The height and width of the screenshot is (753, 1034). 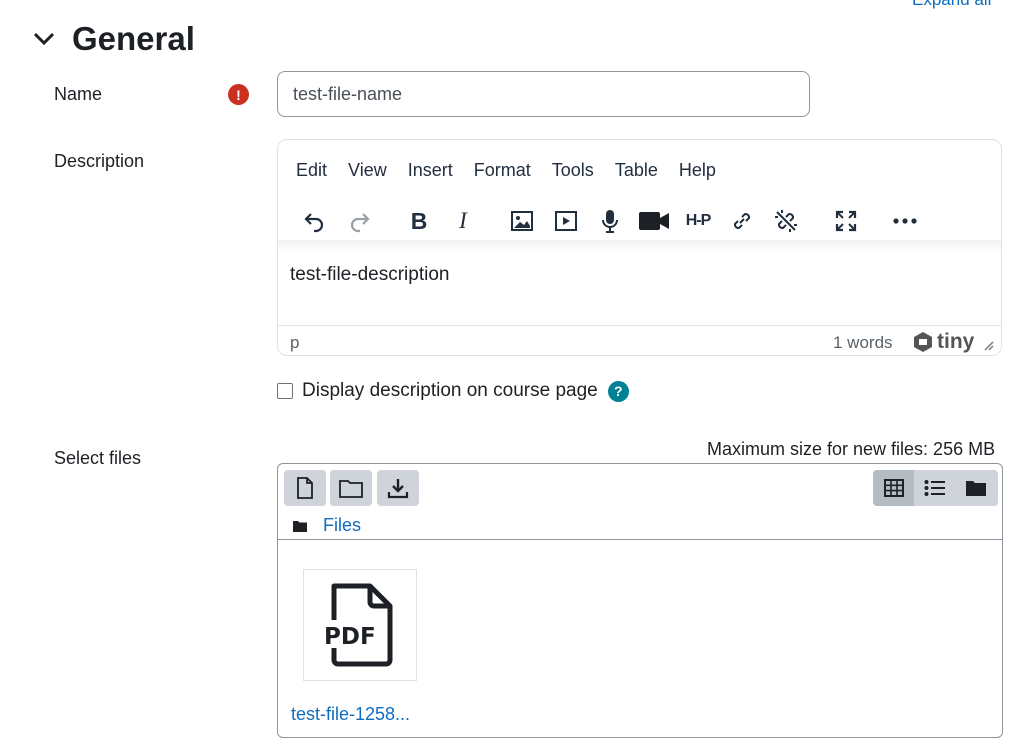 What do you see at coordinates (742, 221) in the screenshot?
I see `link-icon` at bounding box center [742, 221].